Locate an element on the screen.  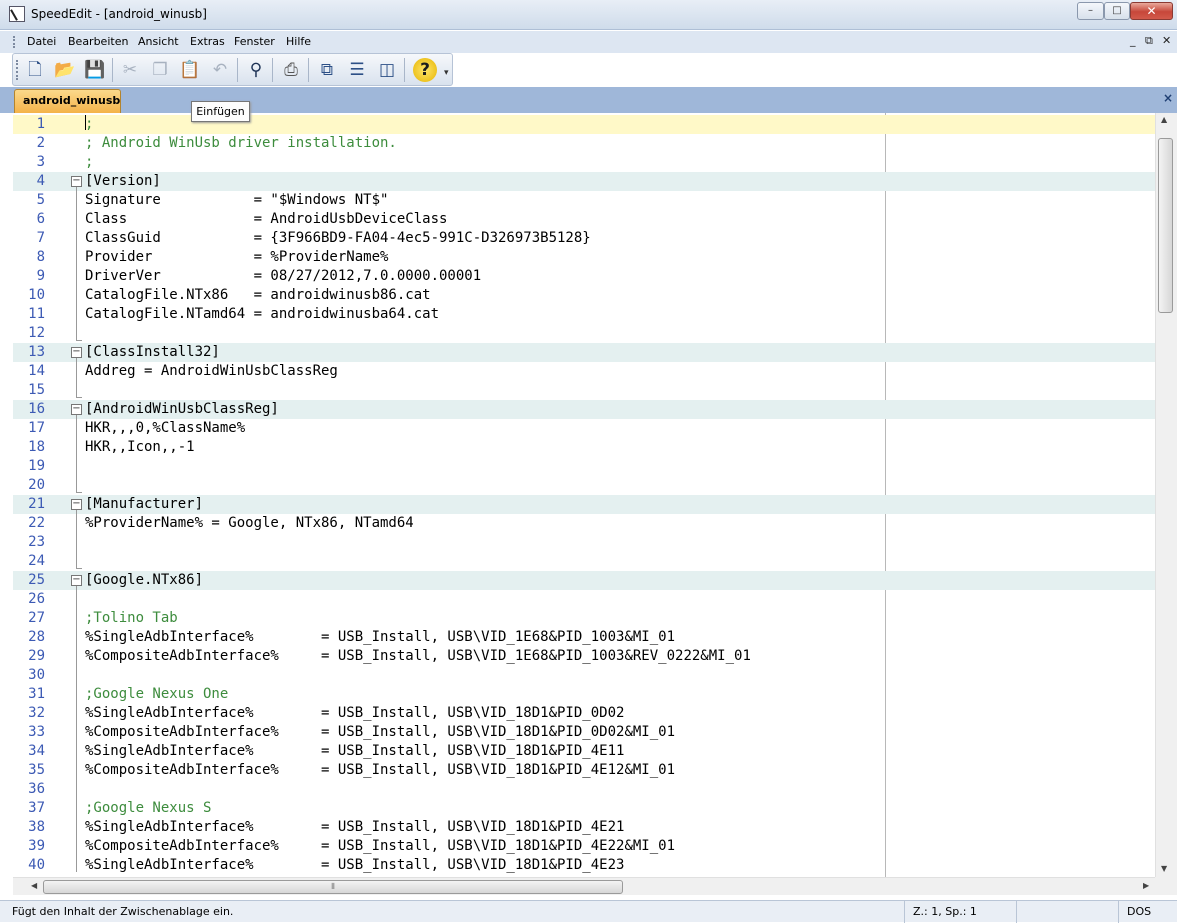
mdi-close-button: ✕ is located at coordinates (1166, 40).